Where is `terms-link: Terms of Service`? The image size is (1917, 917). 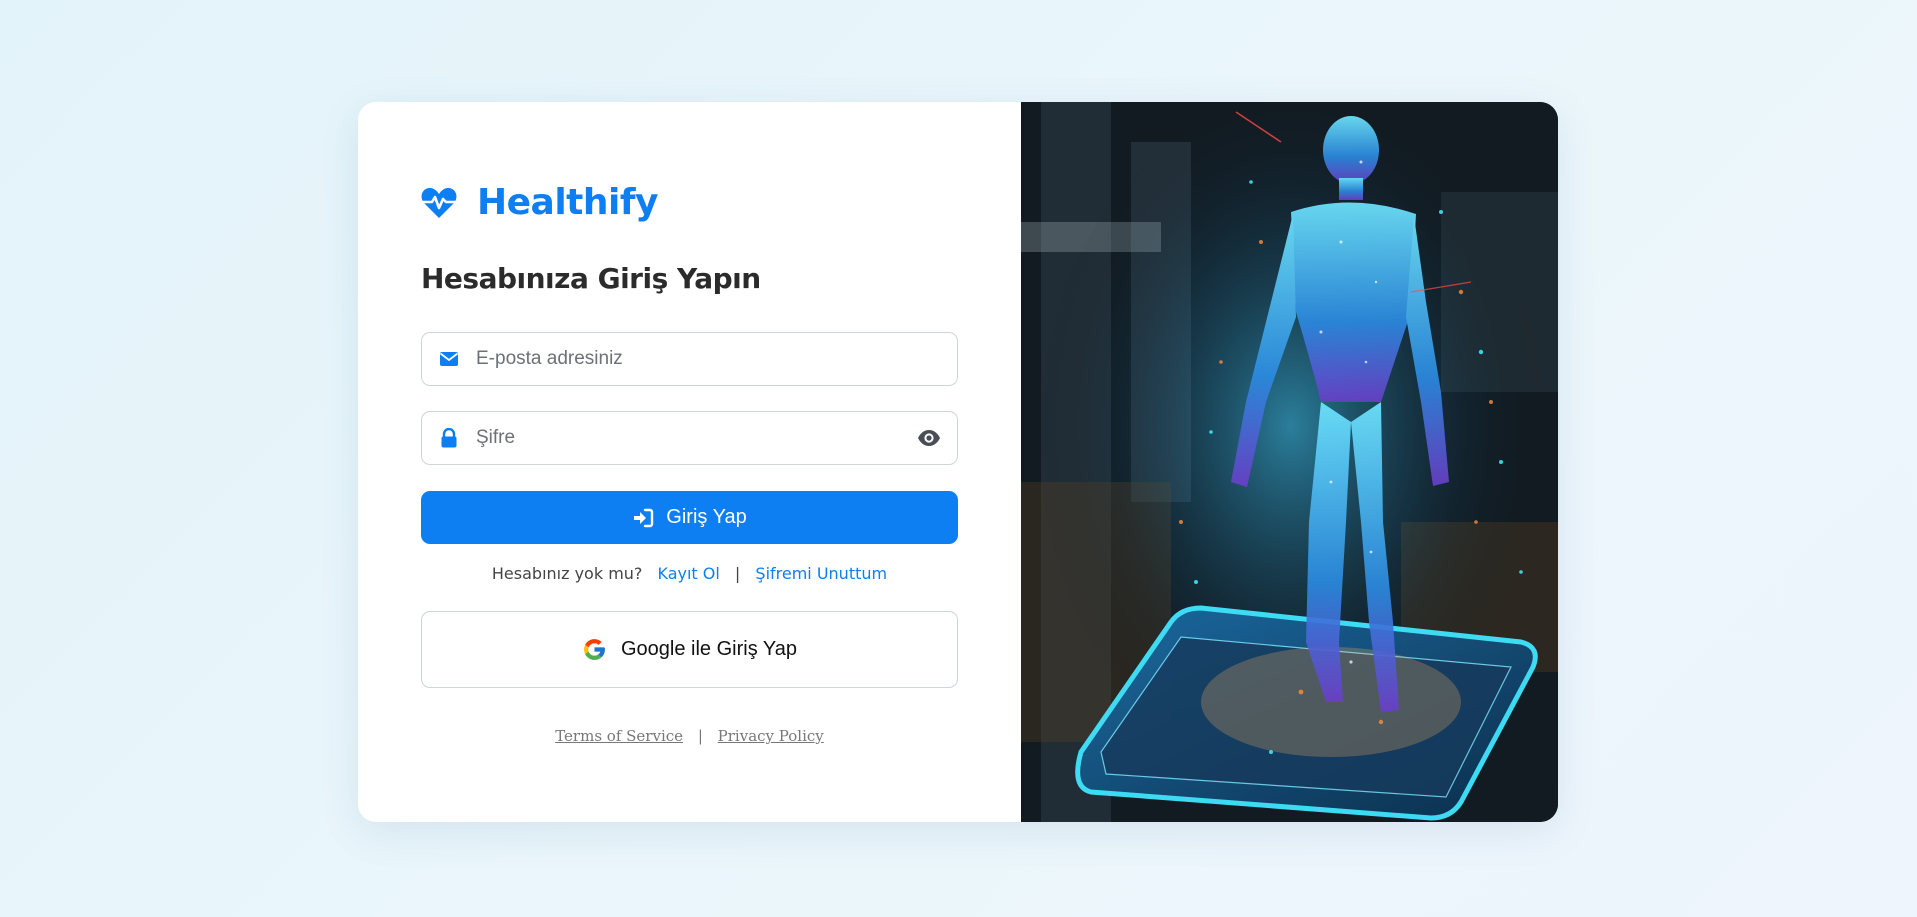
terms-link: Terms of Service is located at coordinates (619, 736).